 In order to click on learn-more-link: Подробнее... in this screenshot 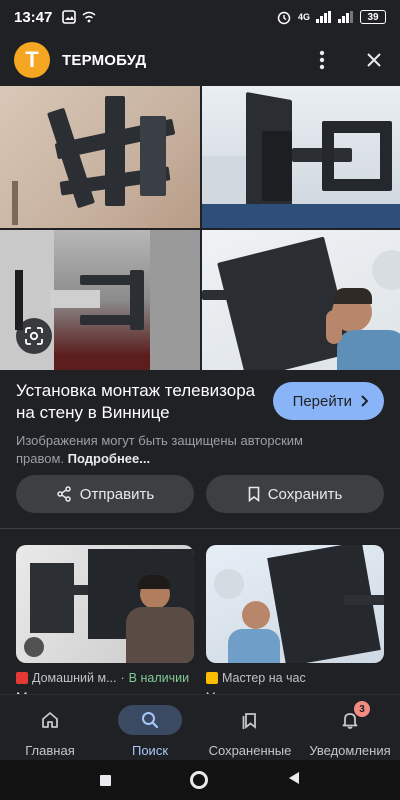, I will do `click(109, 458)`.